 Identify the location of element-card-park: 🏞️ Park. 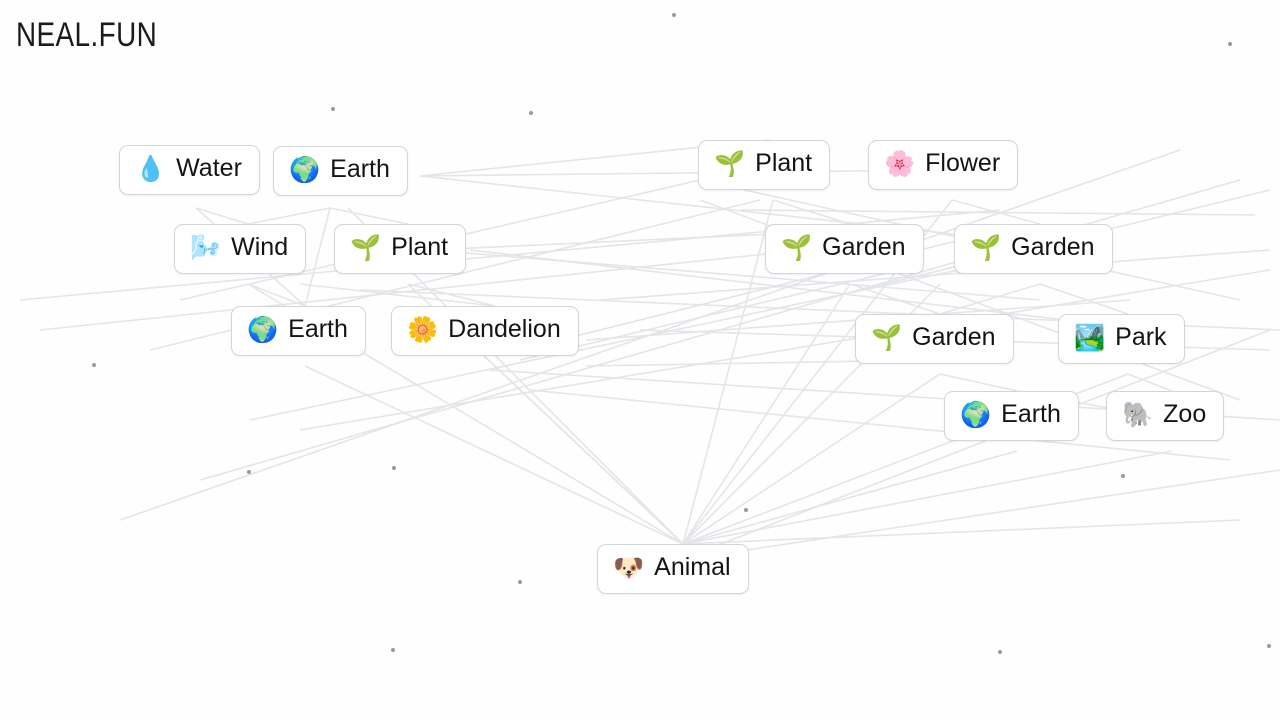
(1121, 339).